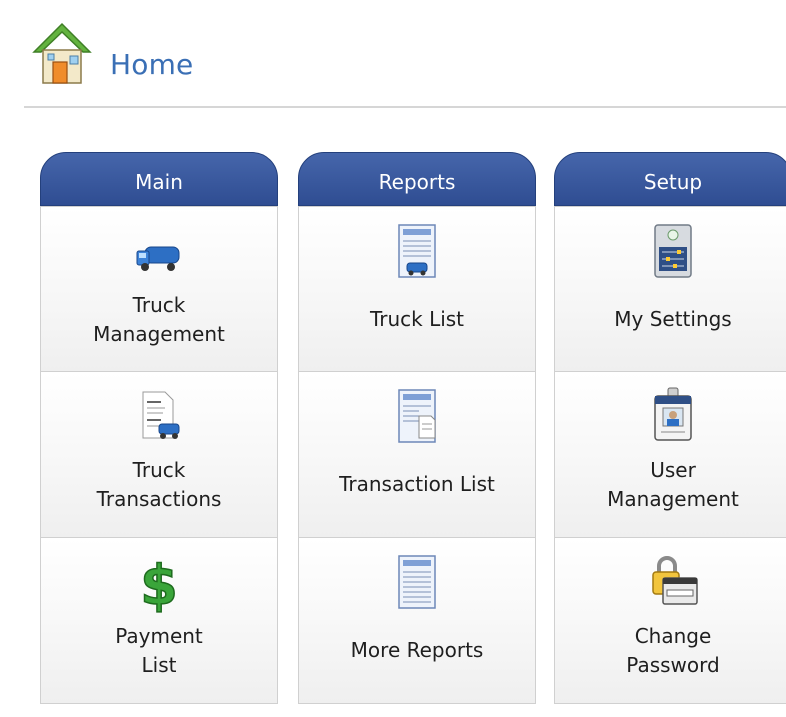  What do you see at coordinates (417, 582) in the screenshot?
I see `report-icon` at bounding box center [417, 582].